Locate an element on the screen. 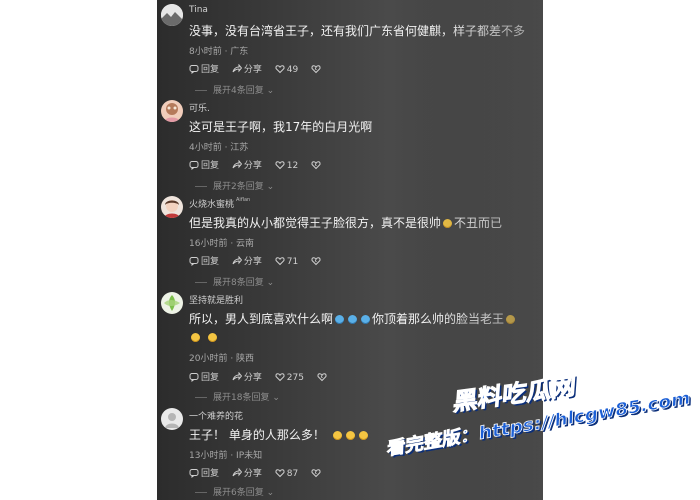  expand-replies: 展开18条回复 ⌄ is located at coordinates (237, 396).